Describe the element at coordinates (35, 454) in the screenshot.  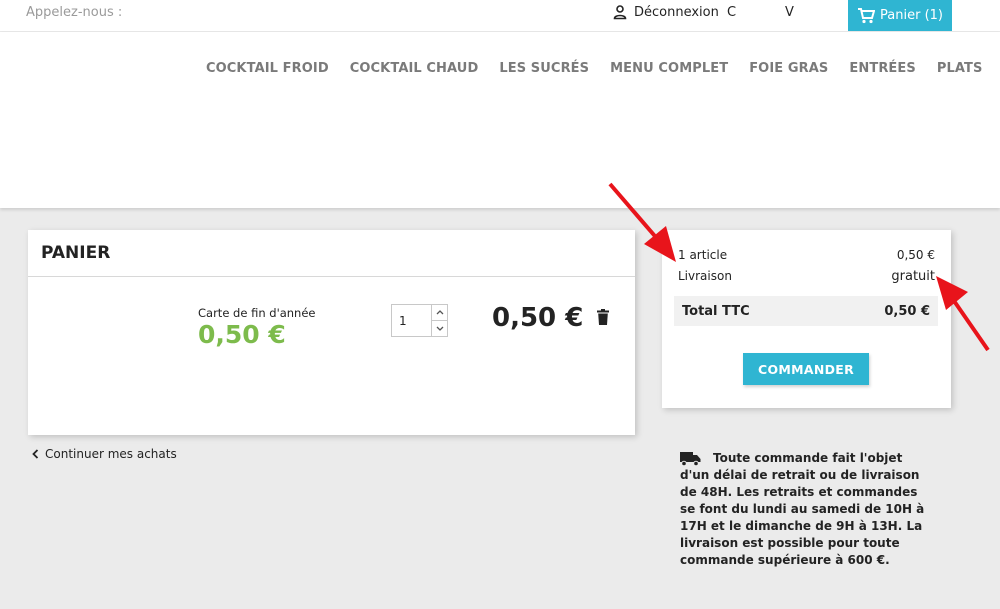
I see `chevron-left-icon` at that location.